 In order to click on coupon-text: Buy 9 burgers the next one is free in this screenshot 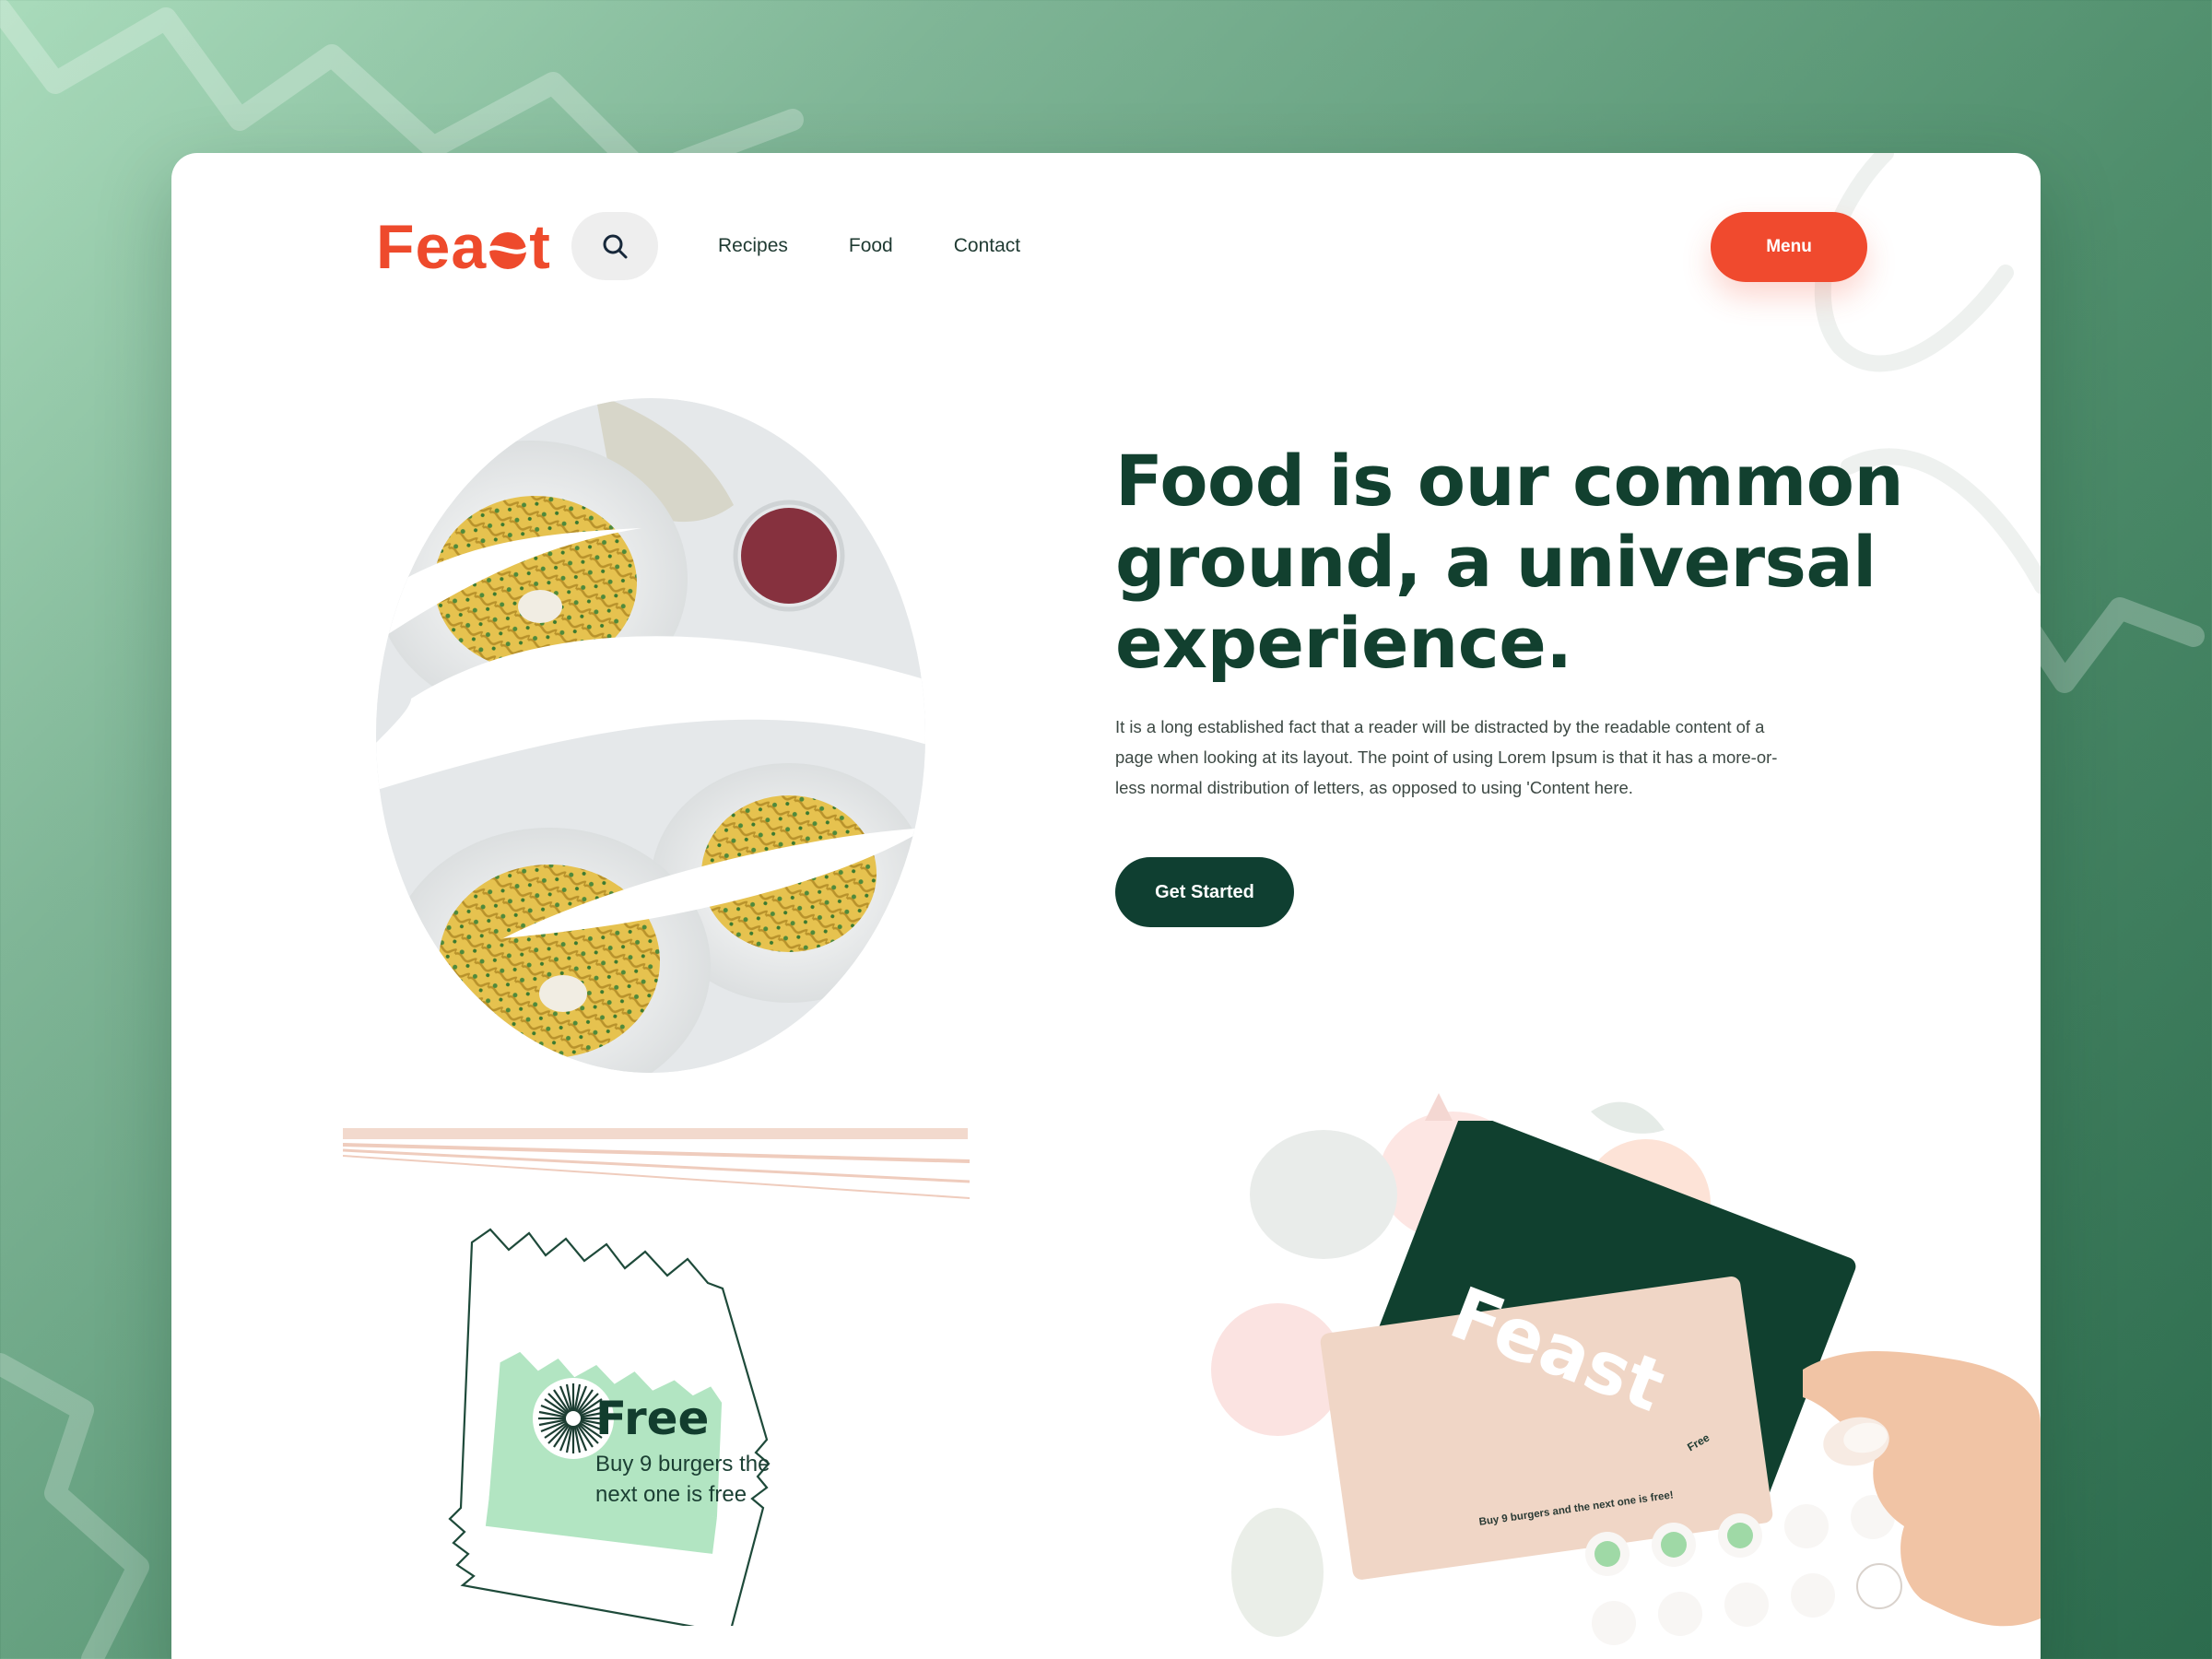, I will do `click(683, 1479)`.